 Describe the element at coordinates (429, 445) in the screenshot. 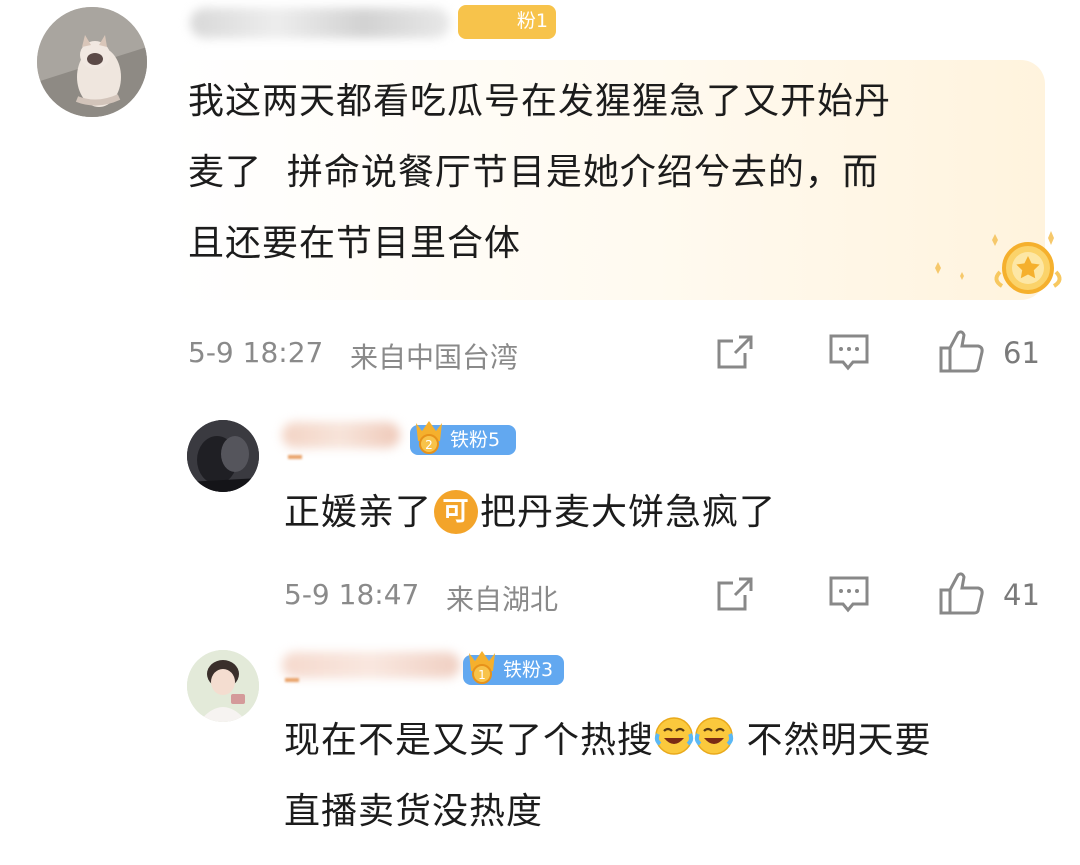

I see `svg-text: 2` at that location.